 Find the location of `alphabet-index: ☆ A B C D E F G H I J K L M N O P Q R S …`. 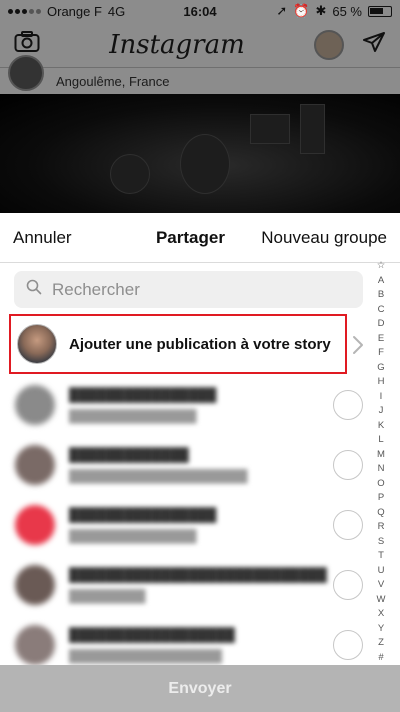

alphabet-index: ☆ A B C D E F G H I J K L M N O P Q R S … is located at coordinates (381, 462).